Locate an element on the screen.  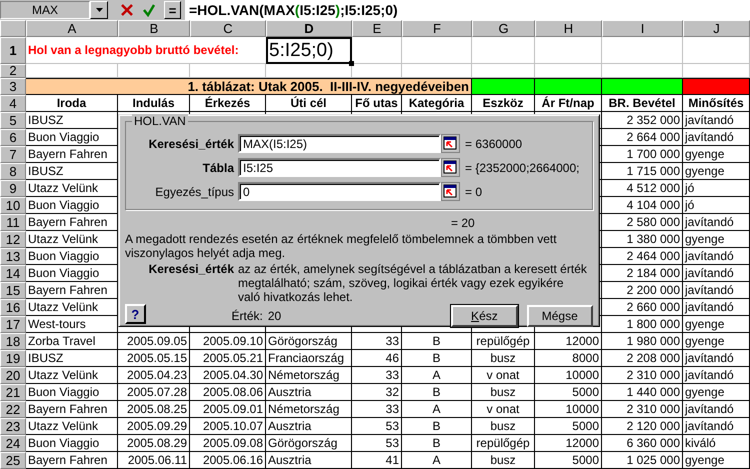
column-header: E is located at coordinates (377, 28).